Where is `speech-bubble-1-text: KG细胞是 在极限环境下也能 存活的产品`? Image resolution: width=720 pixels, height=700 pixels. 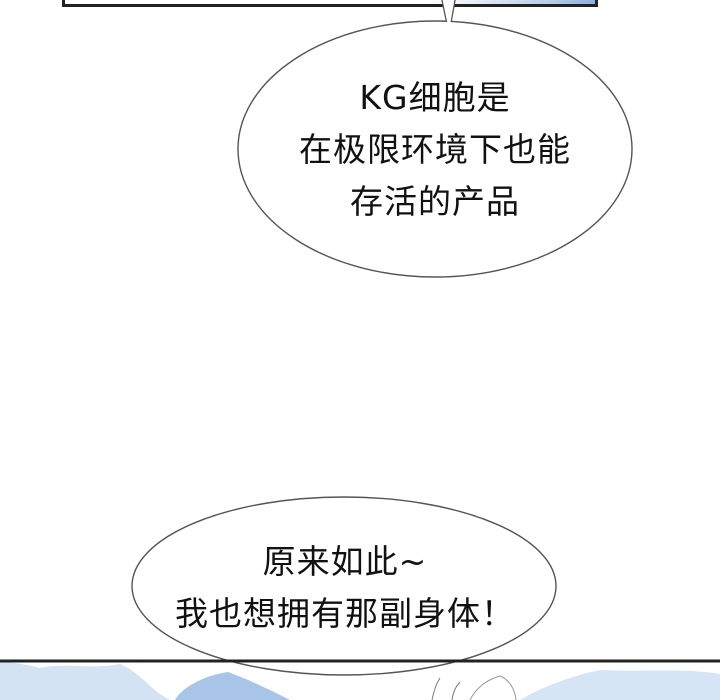 speech-bubble-1-text: KG细胞是 在极限环境下也能 存活的产品 is located at coordinates (435, 150).